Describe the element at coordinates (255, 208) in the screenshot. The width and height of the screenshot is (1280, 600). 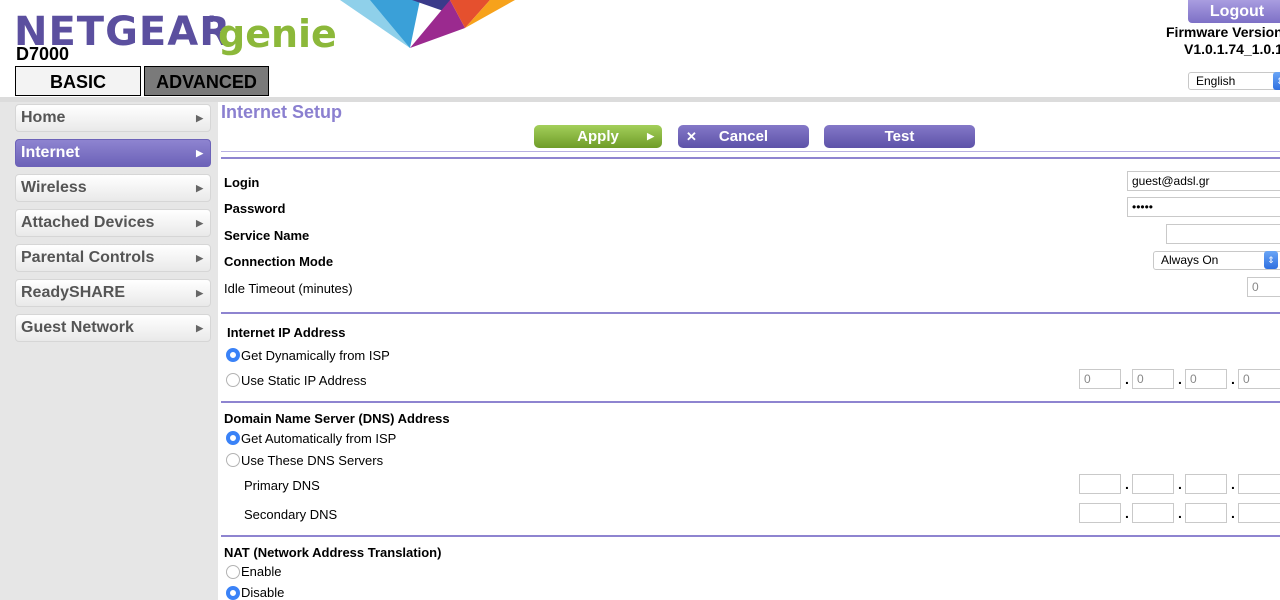
I see `password-label: Password` at that location.